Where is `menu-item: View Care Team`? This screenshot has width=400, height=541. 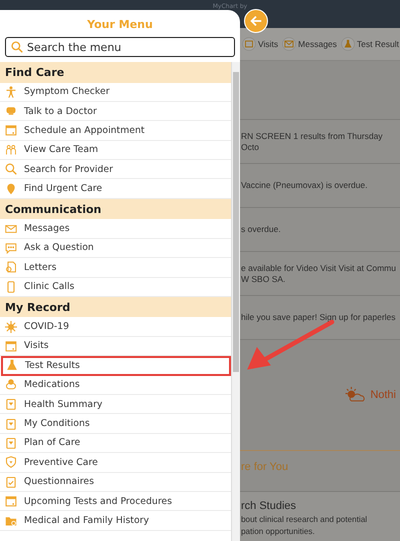
menu-item: View Care Team is located at coordinates (115, 150).